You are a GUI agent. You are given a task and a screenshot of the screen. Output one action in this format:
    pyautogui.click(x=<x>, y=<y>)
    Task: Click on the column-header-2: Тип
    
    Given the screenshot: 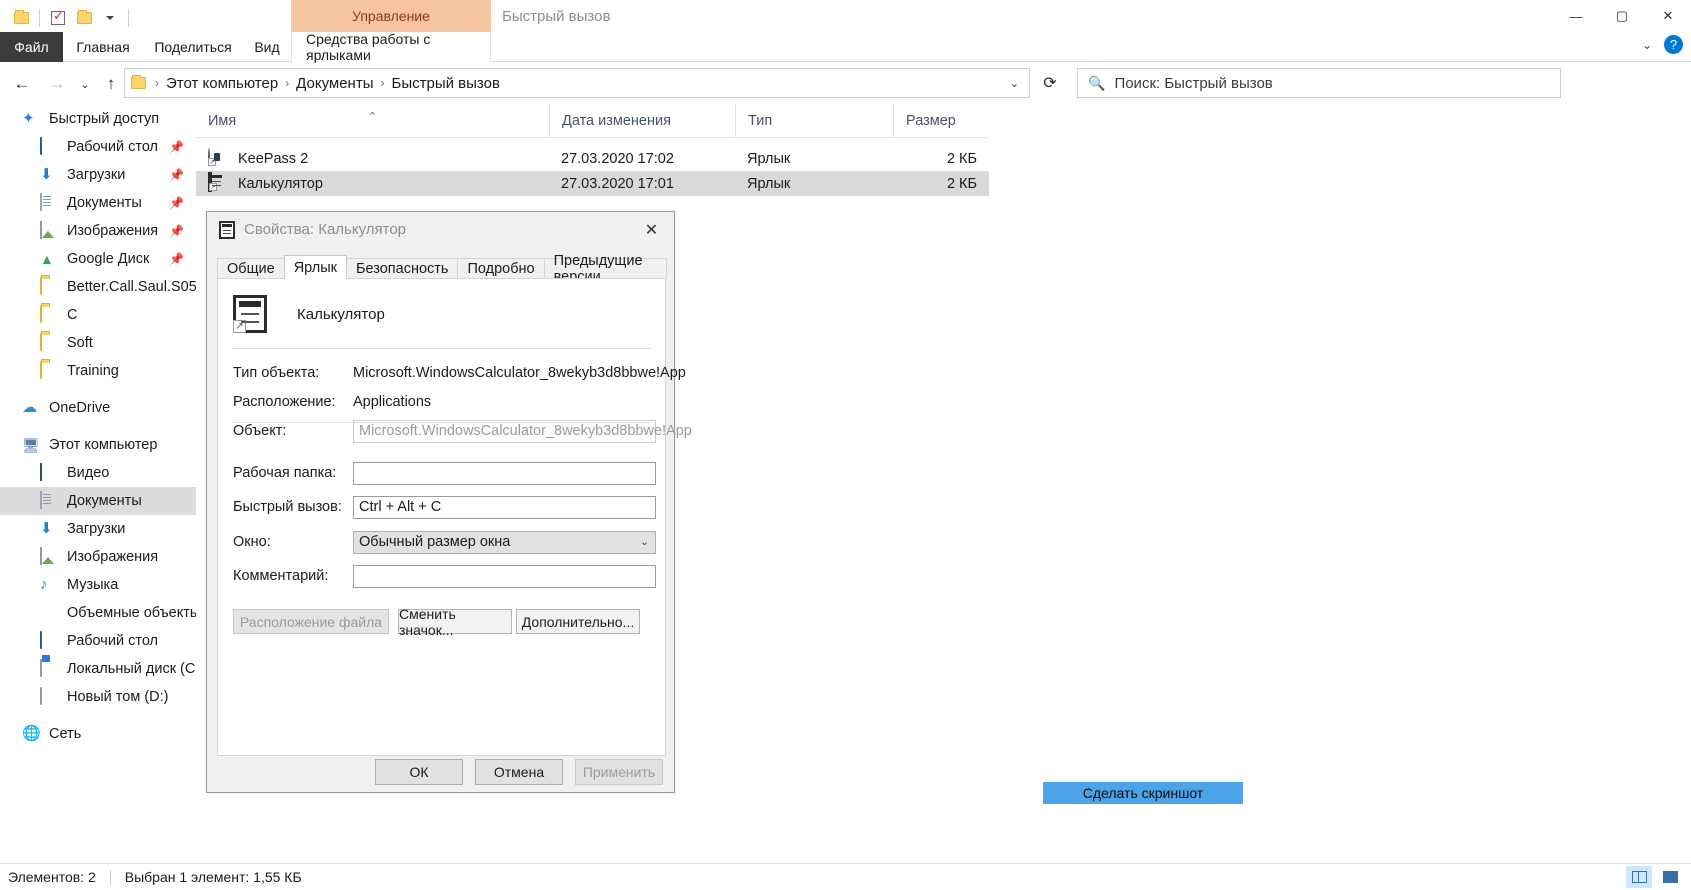 What is the action you would take?
    pyautogui.click(x=814, y=120)
    